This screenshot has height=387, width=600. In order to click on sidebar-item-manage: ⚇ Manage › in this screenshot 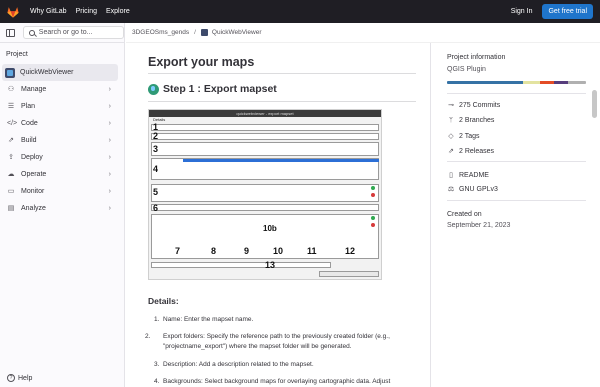, I will do `click(62, 89)`.